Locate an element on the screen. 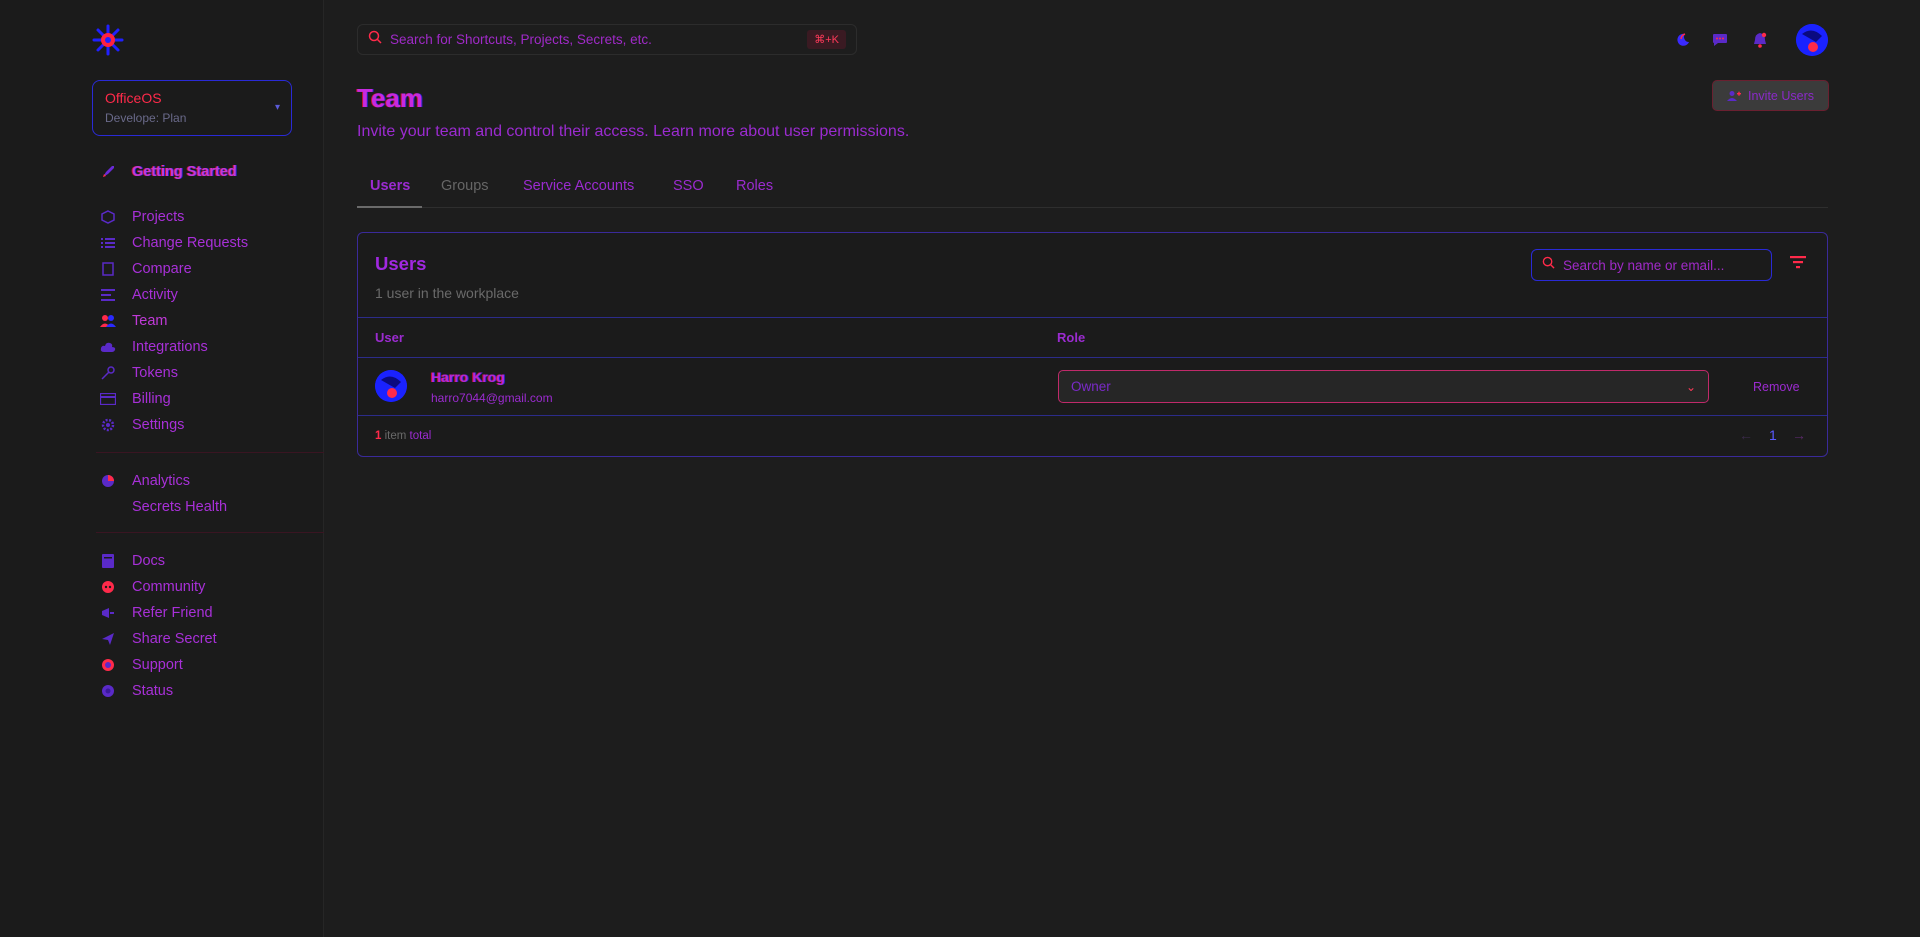  tab-bar: Users Groups Service Accounts SSO Roles is located at coordinates (1092, 189).